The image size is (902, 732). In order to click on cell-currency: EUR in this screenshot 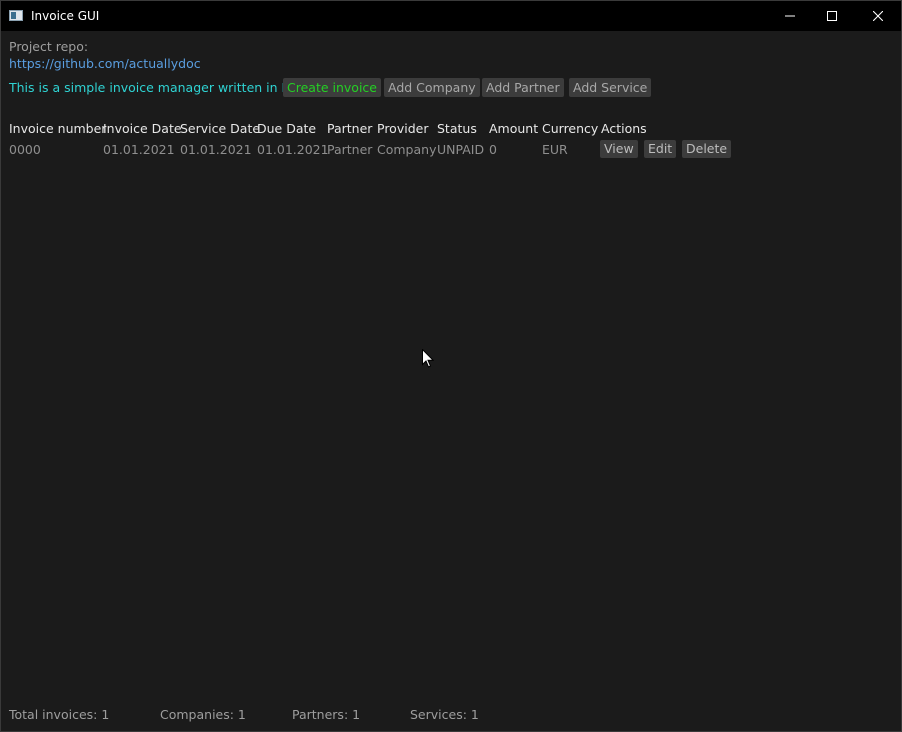, I will do `click(555, 149)`.